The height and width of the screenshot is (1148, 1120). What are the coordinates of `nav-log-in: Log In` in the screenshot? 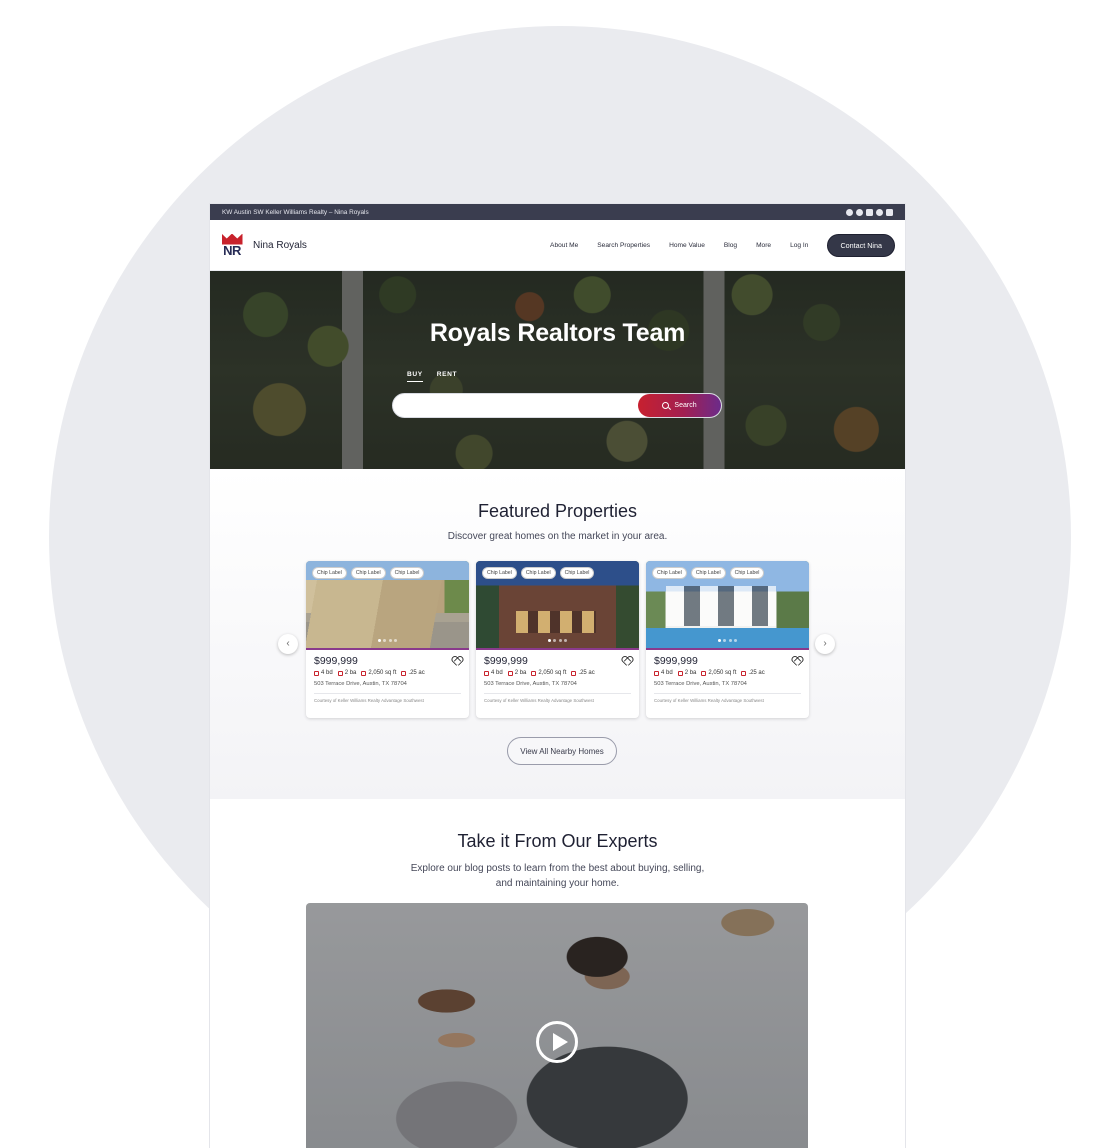 It's located at (799, 245).